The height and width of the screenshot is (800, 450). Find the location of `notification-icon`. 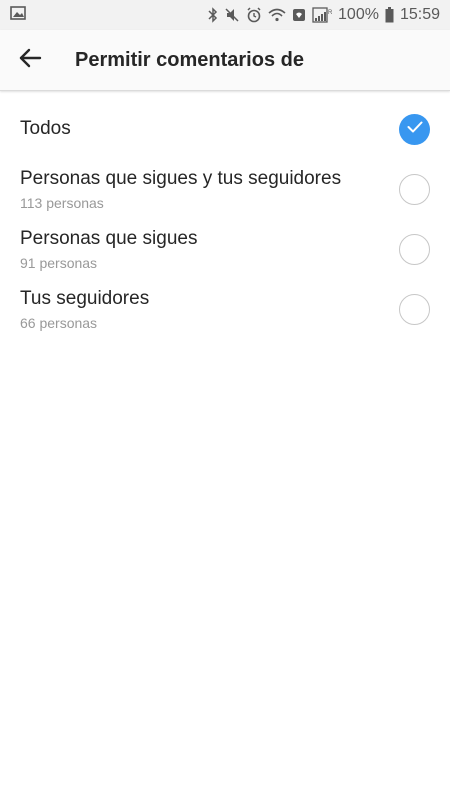

notification-icon is located at coordinates (299, 15).